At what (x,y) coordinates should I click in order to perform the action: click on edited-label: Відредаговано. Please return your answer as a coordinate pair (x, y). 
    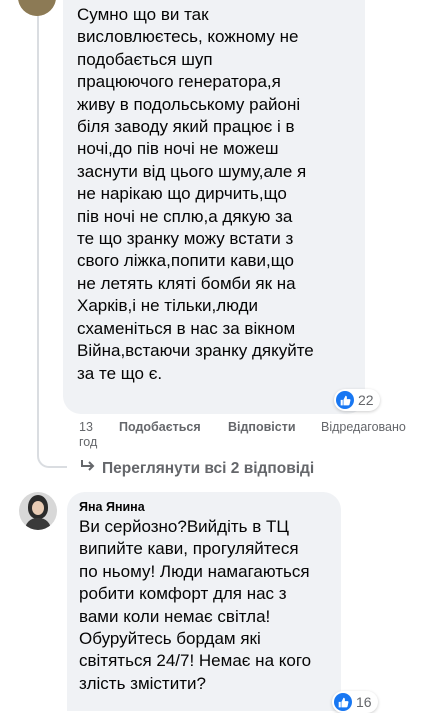
    Looking at the image, I should click on (363, 427).